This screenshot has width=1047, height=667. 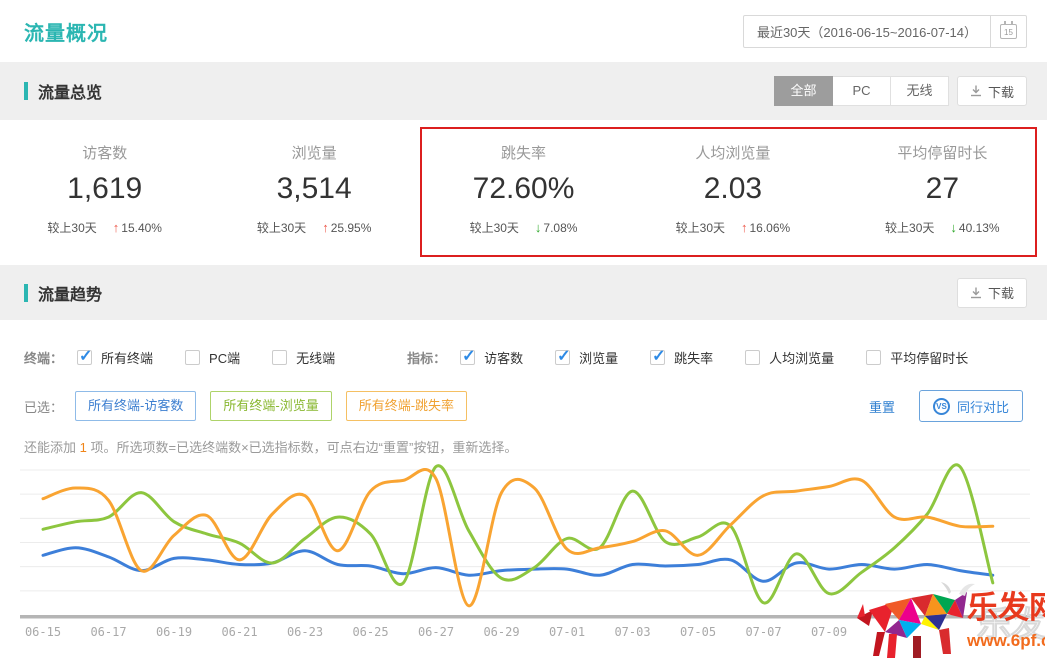 What do you see at coordinates (66, 33) in the screenshot?
I see `page-title: 流量概况` at bounding box center [66, 33].